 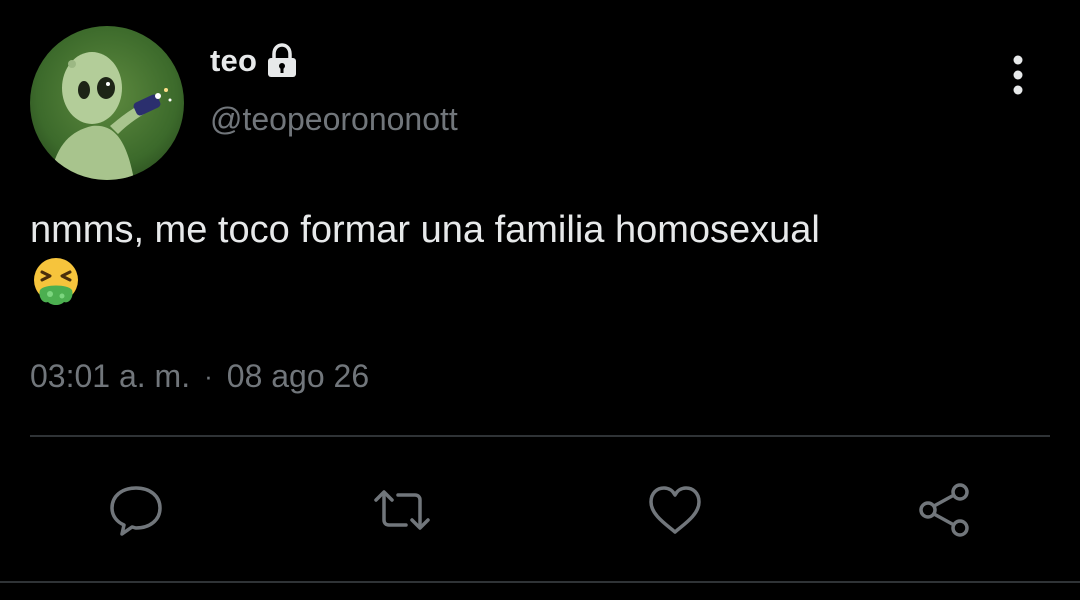 What do you see at coordinates (233, 61) in the screenshot?
I see `display-name: teo` at bounding box center [233, 61].